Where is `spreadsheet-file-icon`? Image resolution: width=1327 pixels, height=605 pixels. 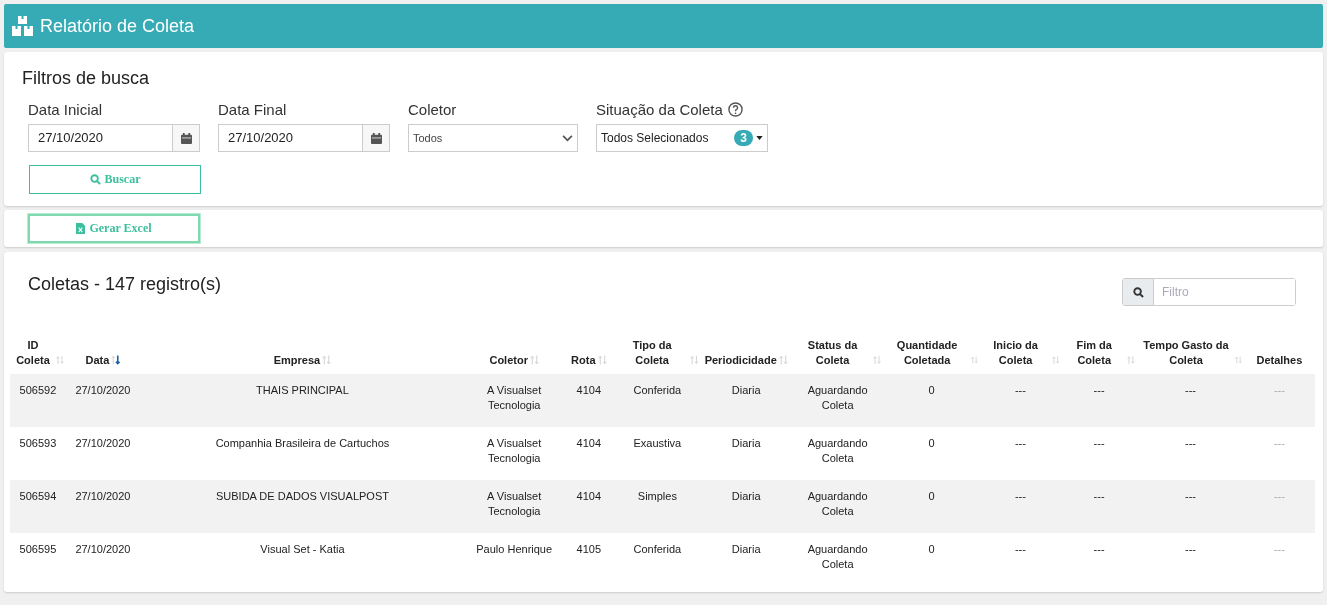 spreadsheet-file-icon is located at coordinates (81, 228).